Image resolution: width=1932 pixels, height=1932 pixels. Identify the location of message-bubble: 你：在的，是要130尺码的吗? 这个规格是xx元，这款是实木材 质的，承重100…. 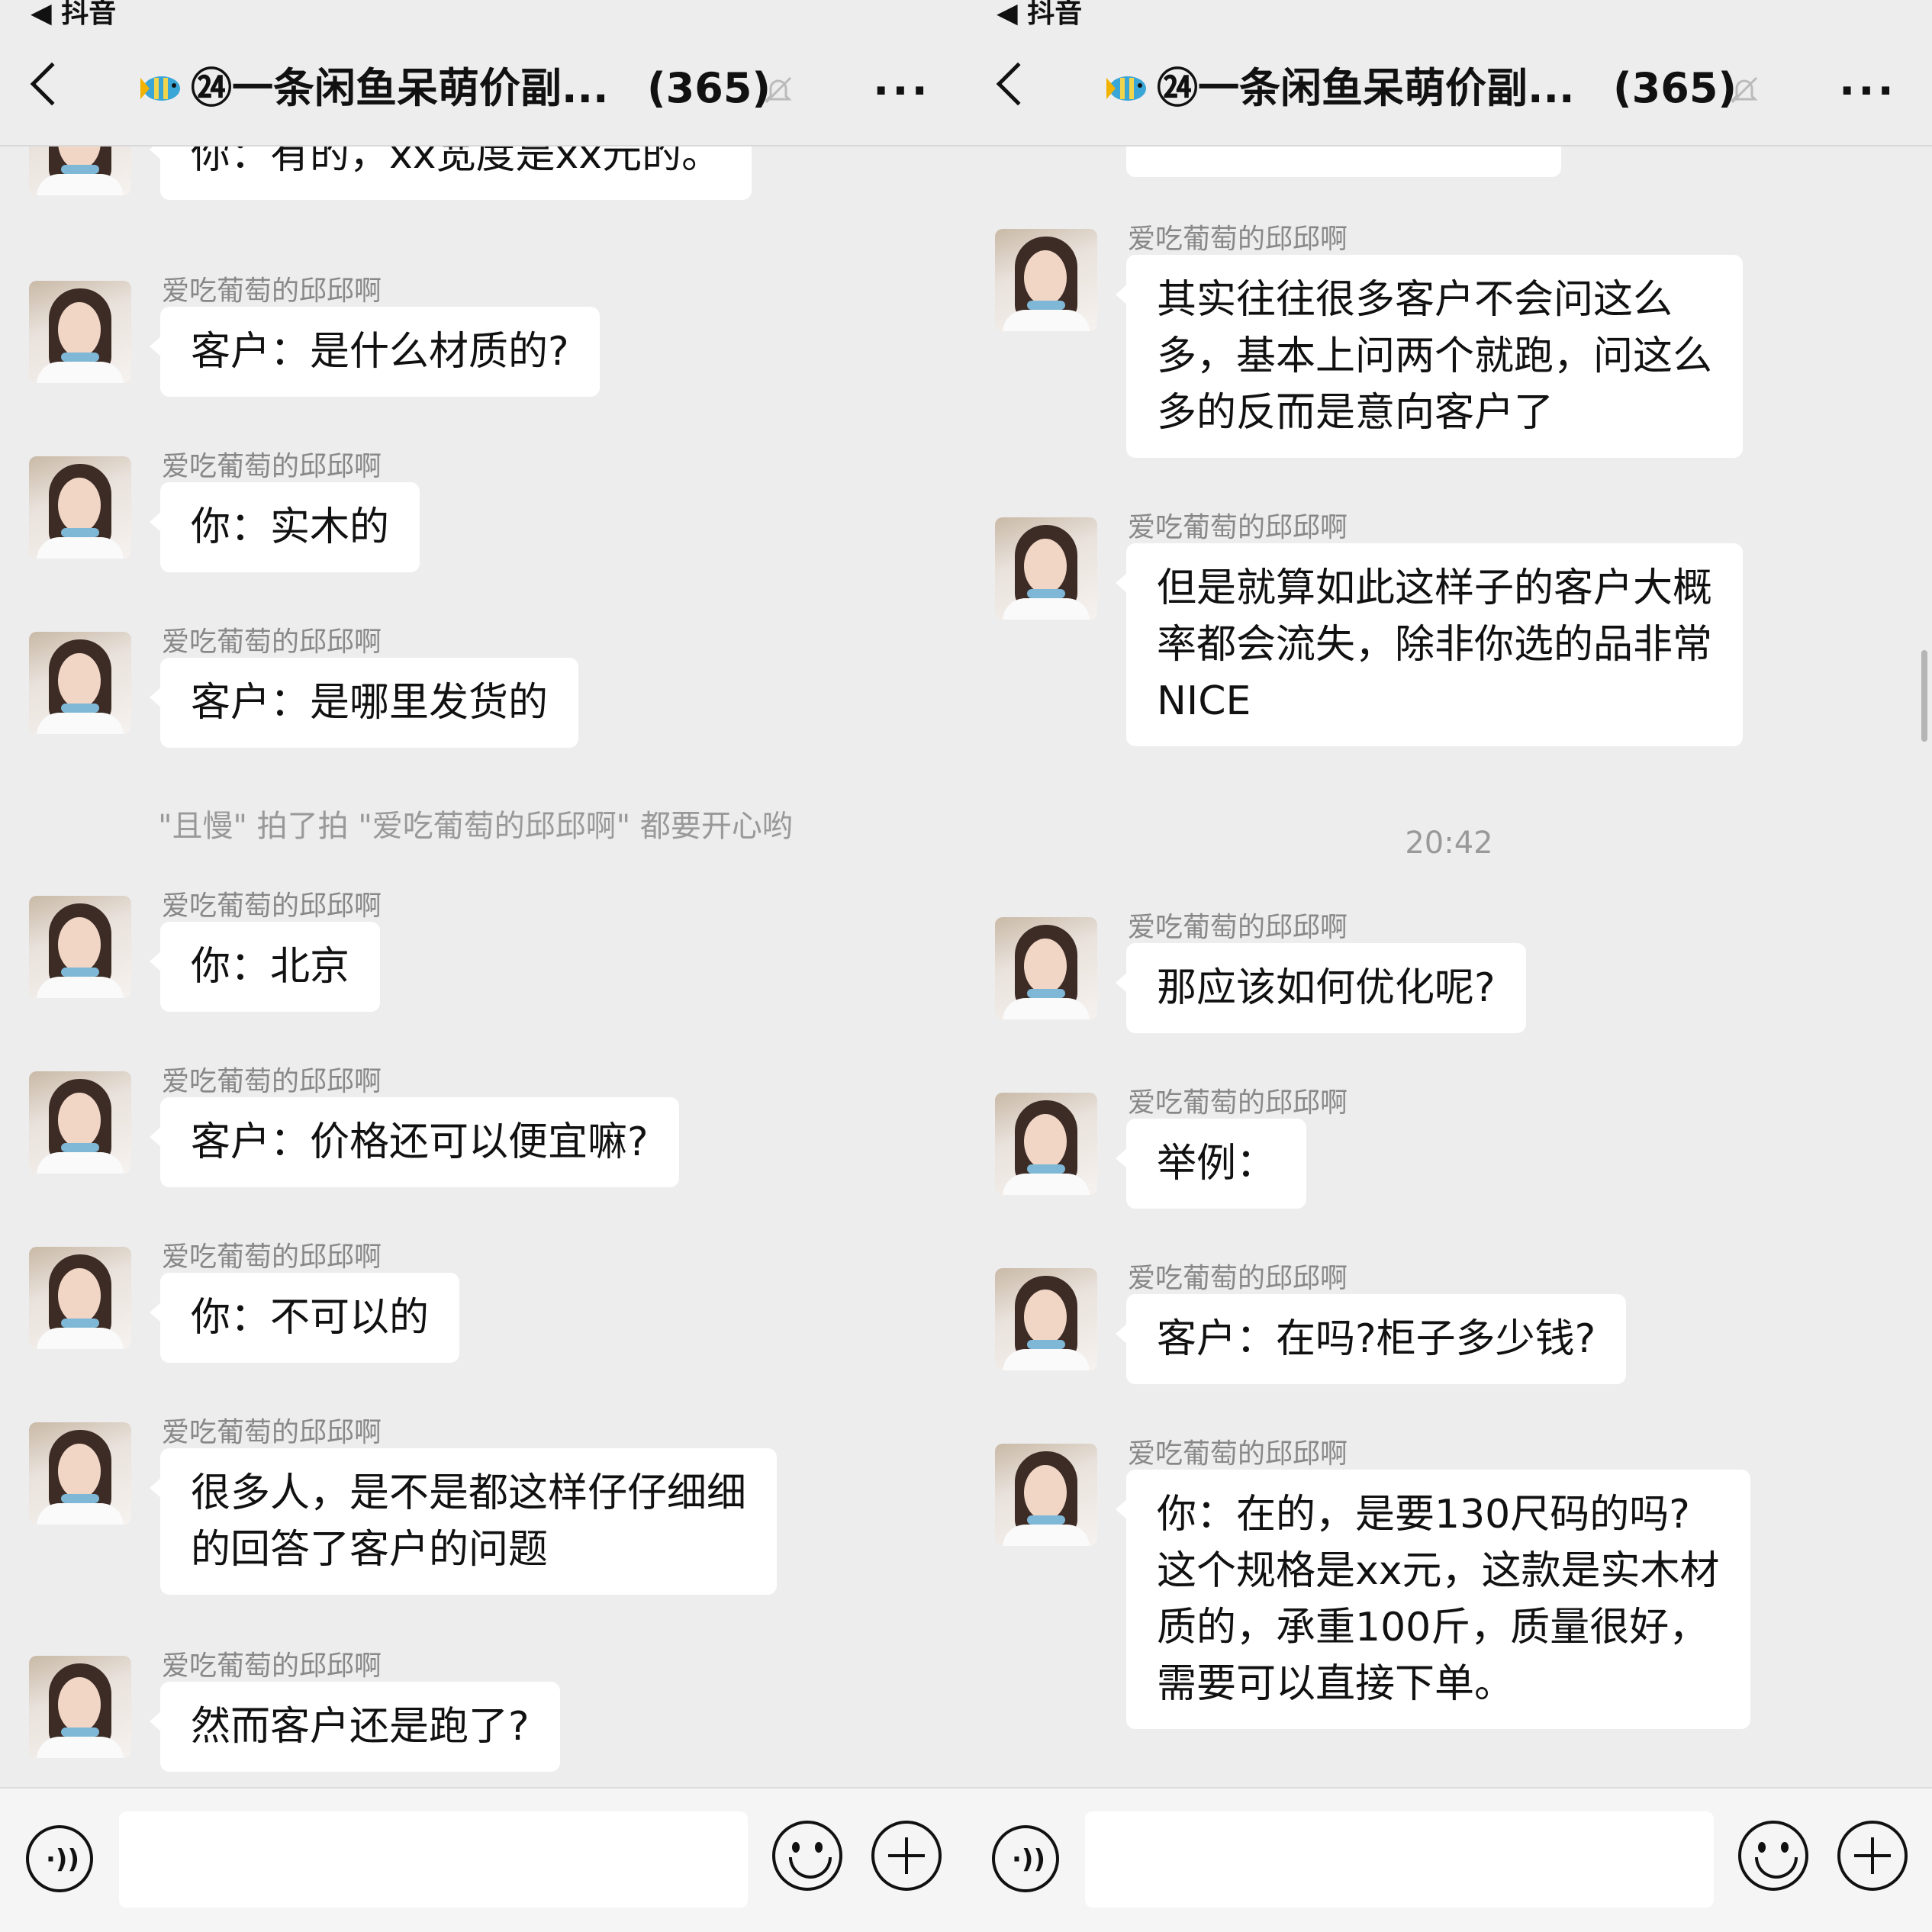
(1433, 1599).